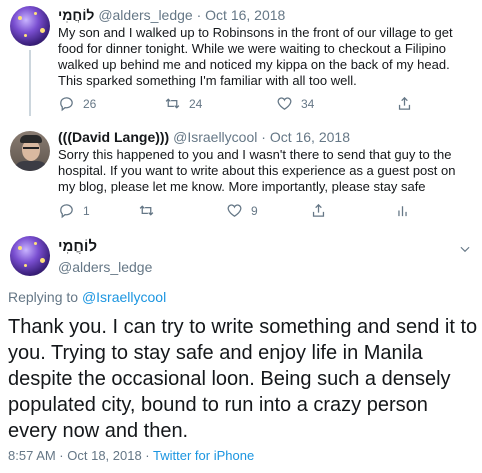  Describe the element at coordinates (215, 137) in the screenshot. I see `user-handle: @Israellycool` at that location.